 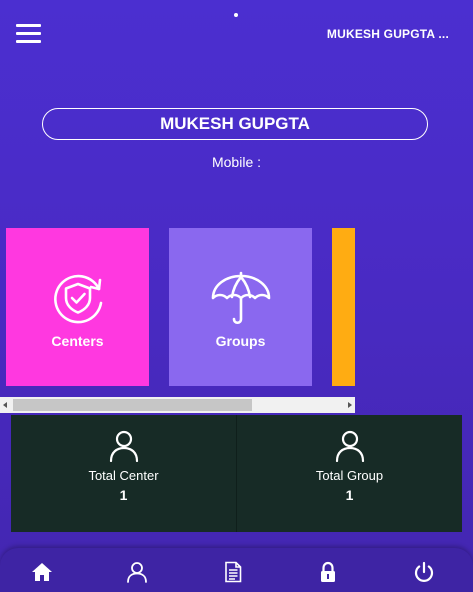 I want to click on centers-label: Centers, so click(x=77, y=341).